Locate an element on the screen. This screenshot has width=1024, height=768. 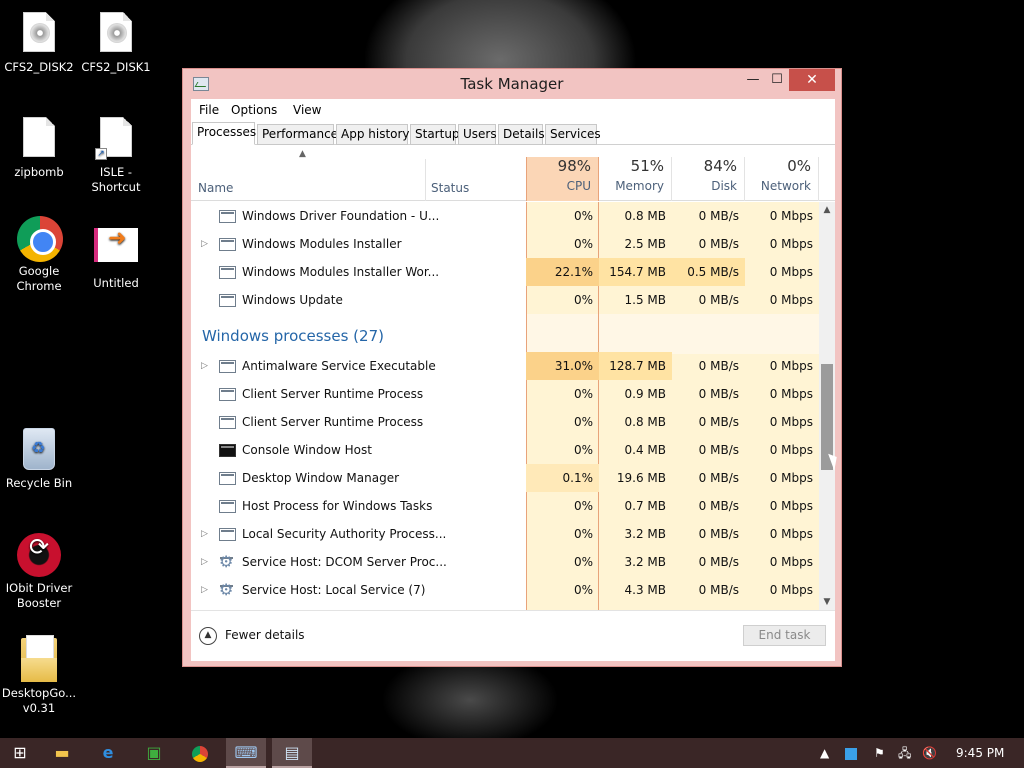
disc-image-icon is located at coordinates (39, 34).